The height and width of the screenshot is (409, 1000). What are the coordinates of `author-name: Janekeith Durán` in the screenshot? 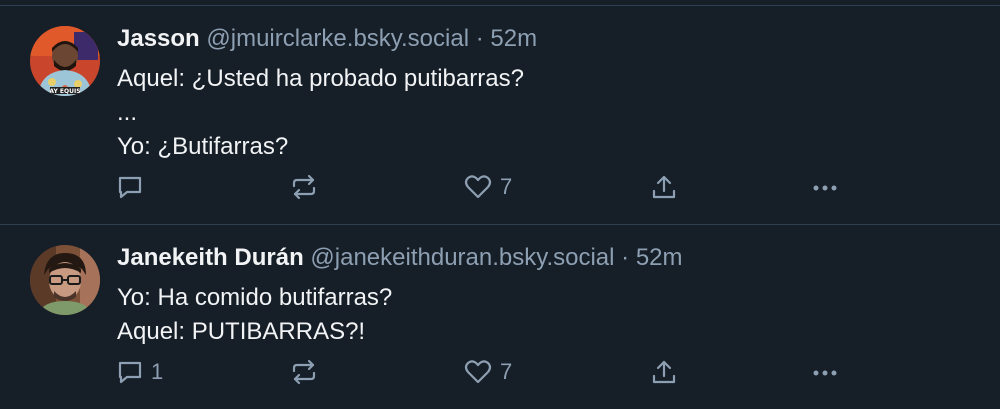 It's located at (210, 257).